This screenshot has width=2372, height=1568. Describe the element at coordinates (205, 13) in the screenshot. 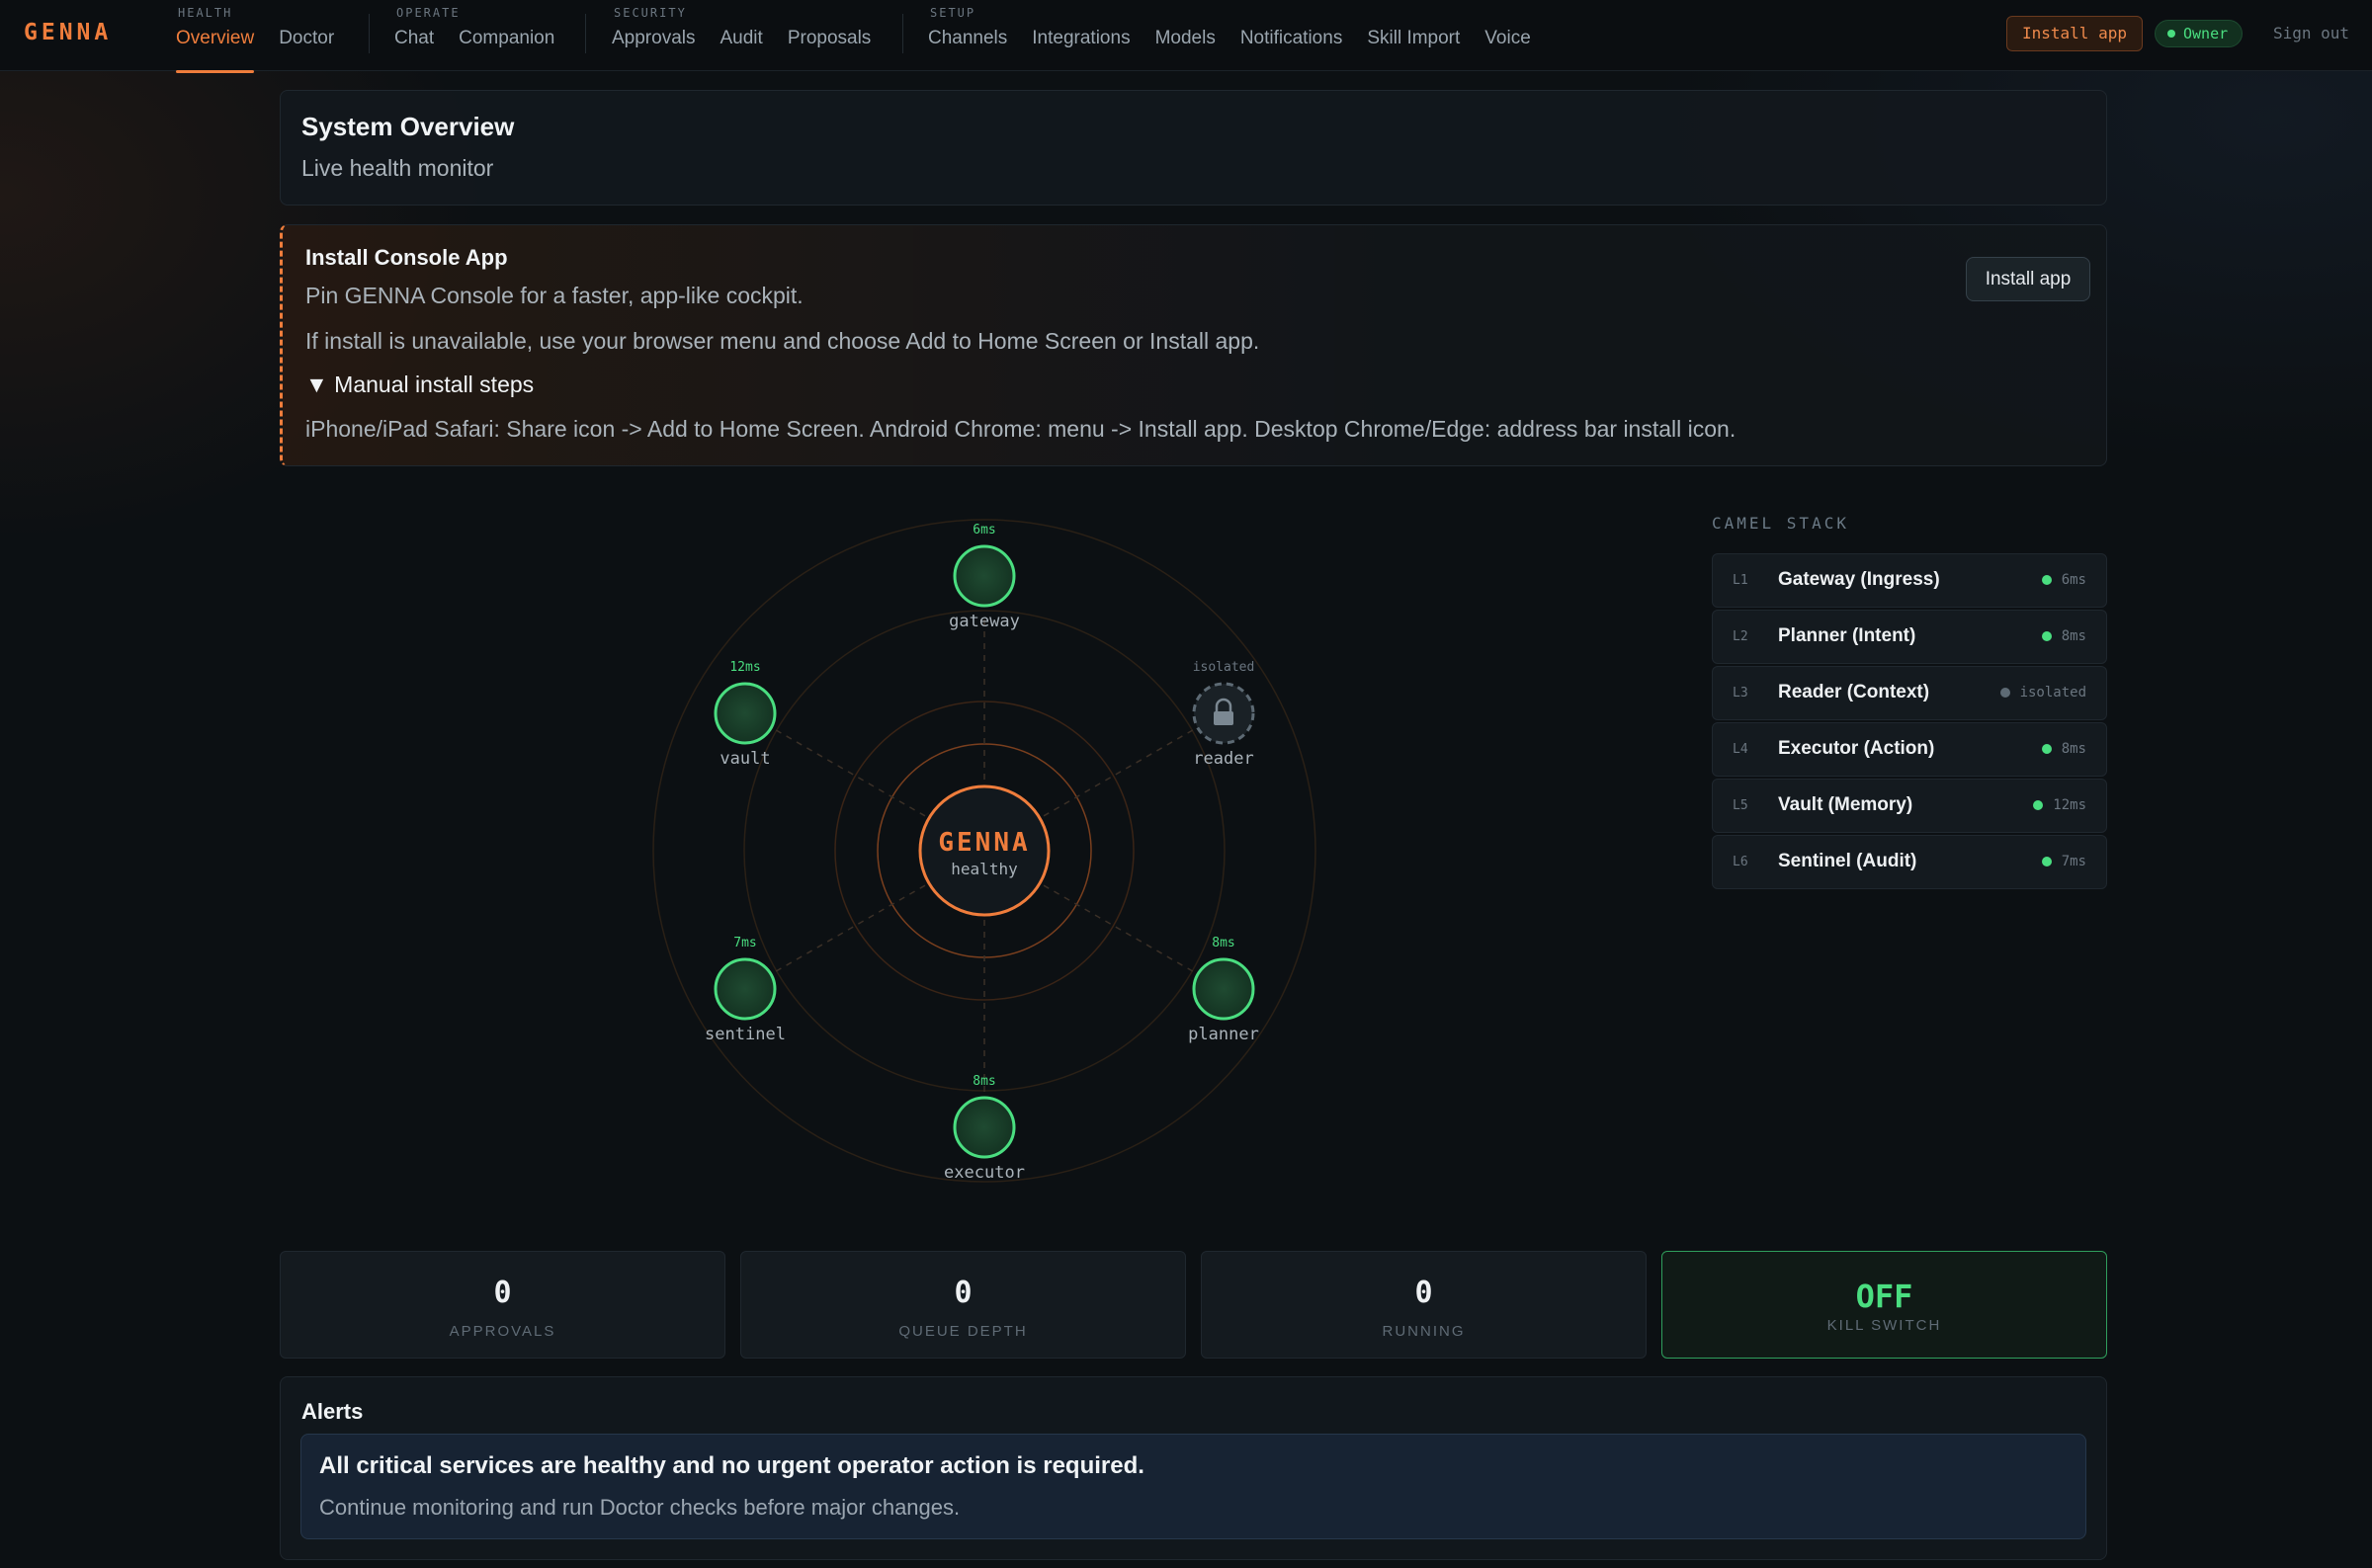

I see `nav-group-label: HEALTH` at that location.